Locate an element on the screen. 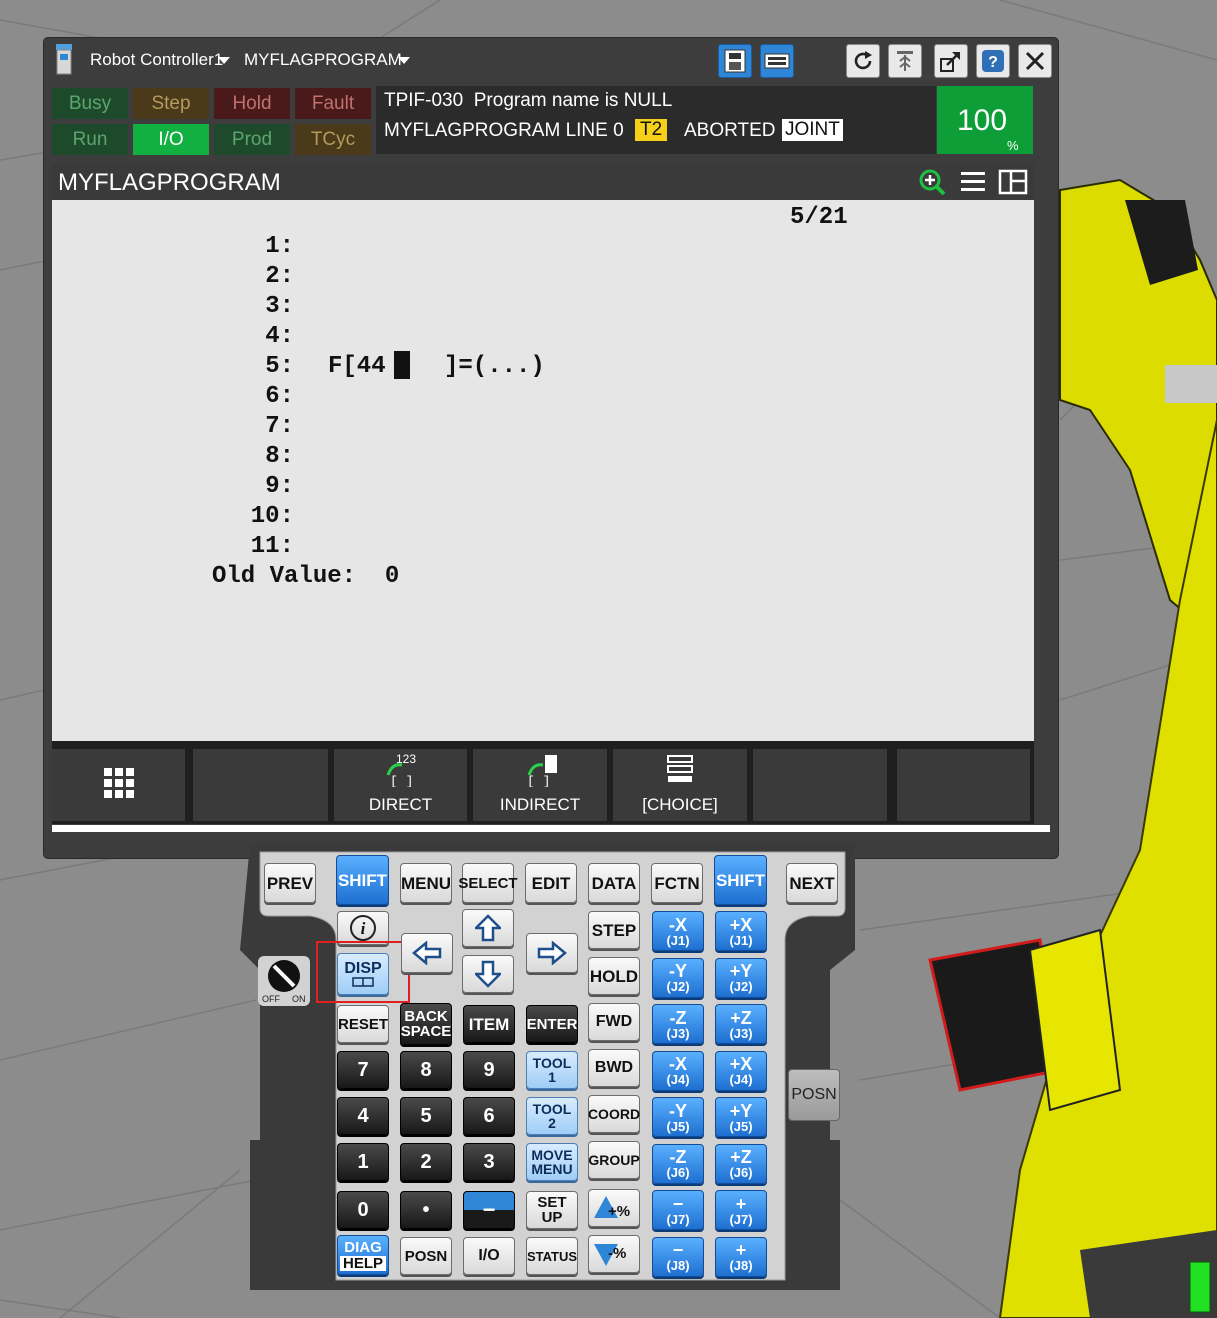 Image resolution: width=1217 pixels, height=1318 pixels. backspace-key: BACK SPACE is located at coordinates (426, 1024).